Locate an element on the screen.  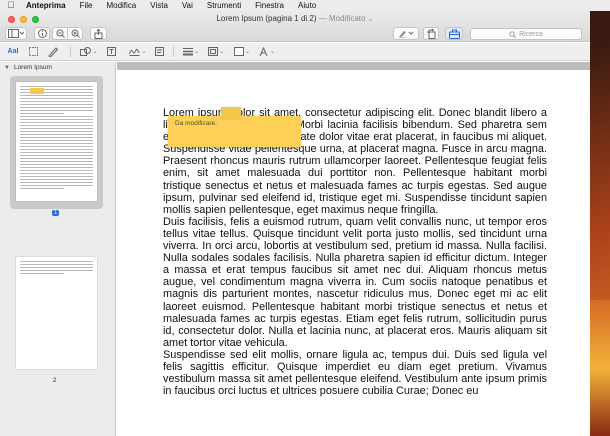
menu-app: Anteprima is located at coordinates (47, 5).